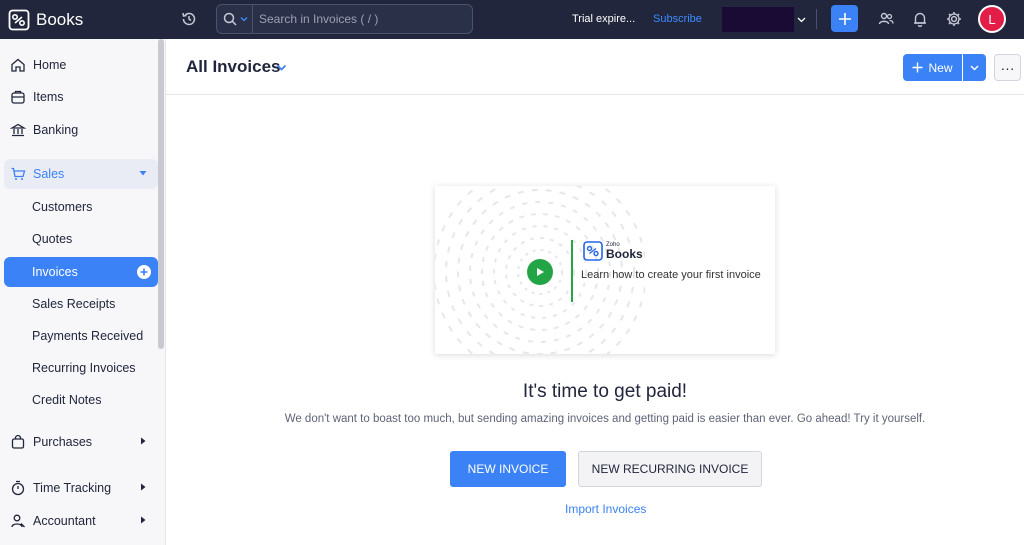 This screenshot has height=545, width=1024. I want to click on sidebar-item-label: Banking, so click(56, 130).